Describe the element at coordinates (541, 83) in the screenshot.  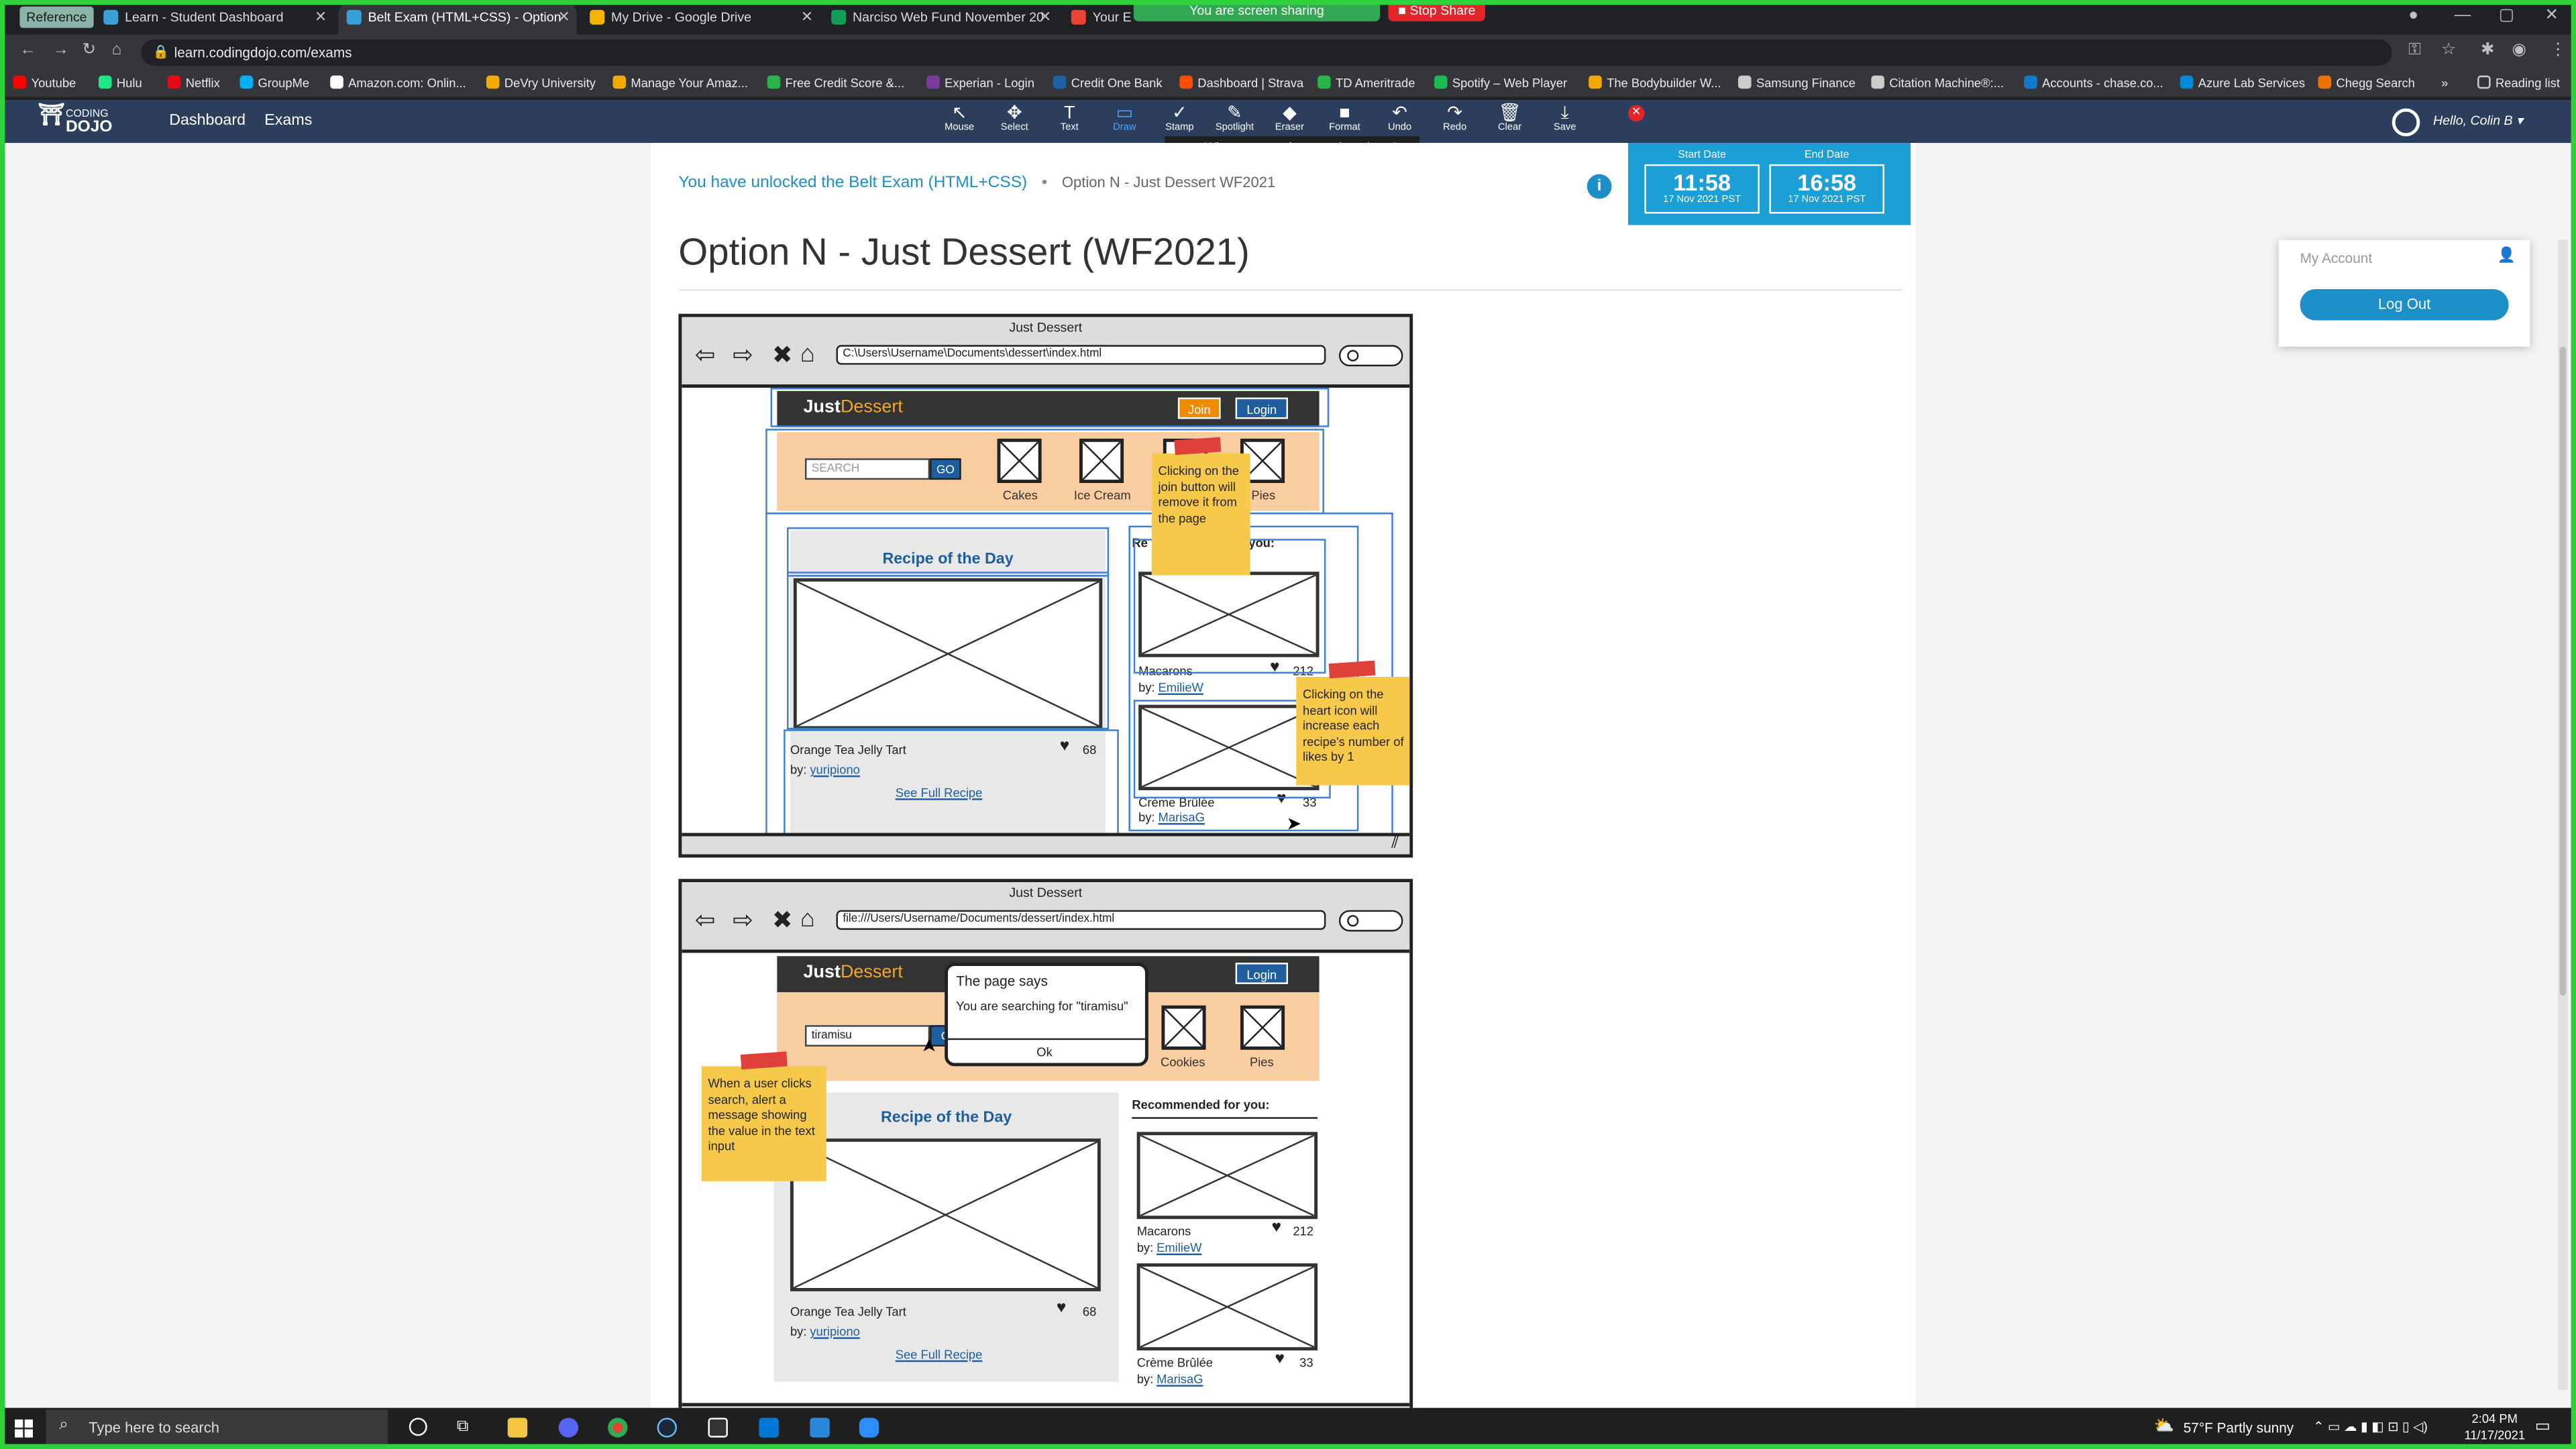
I see `bookmark-item: DeVry University` at that location.